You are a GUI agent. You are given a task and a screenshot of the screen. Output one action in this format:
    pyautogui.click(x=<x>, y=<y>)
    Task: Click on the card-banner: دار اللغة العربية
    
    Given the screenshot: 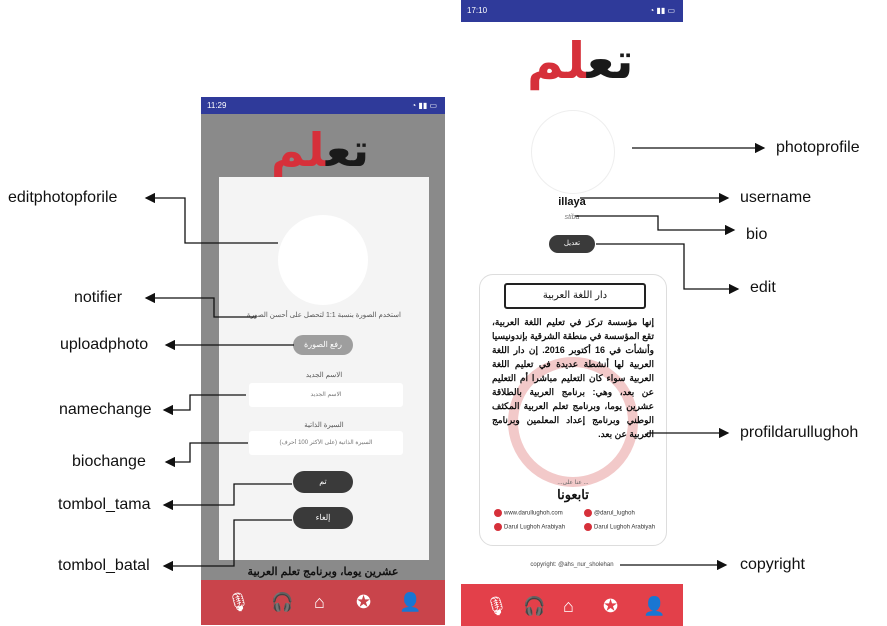 What is the action you would take?
    pyautogui.click(x=575, y=296)
    